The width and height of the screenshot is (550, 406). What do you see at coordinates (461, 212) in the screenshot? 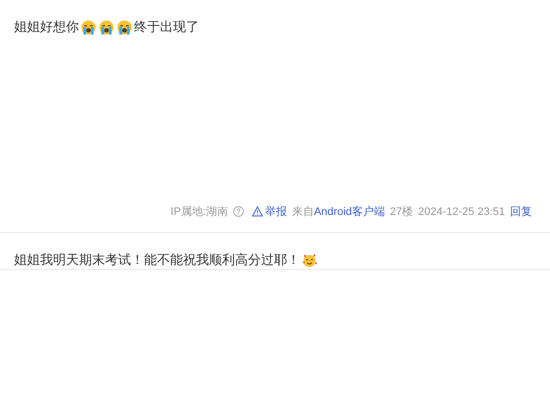
I see `post-time: 2024-12-25 23:51` at bounding box center [461, 212].